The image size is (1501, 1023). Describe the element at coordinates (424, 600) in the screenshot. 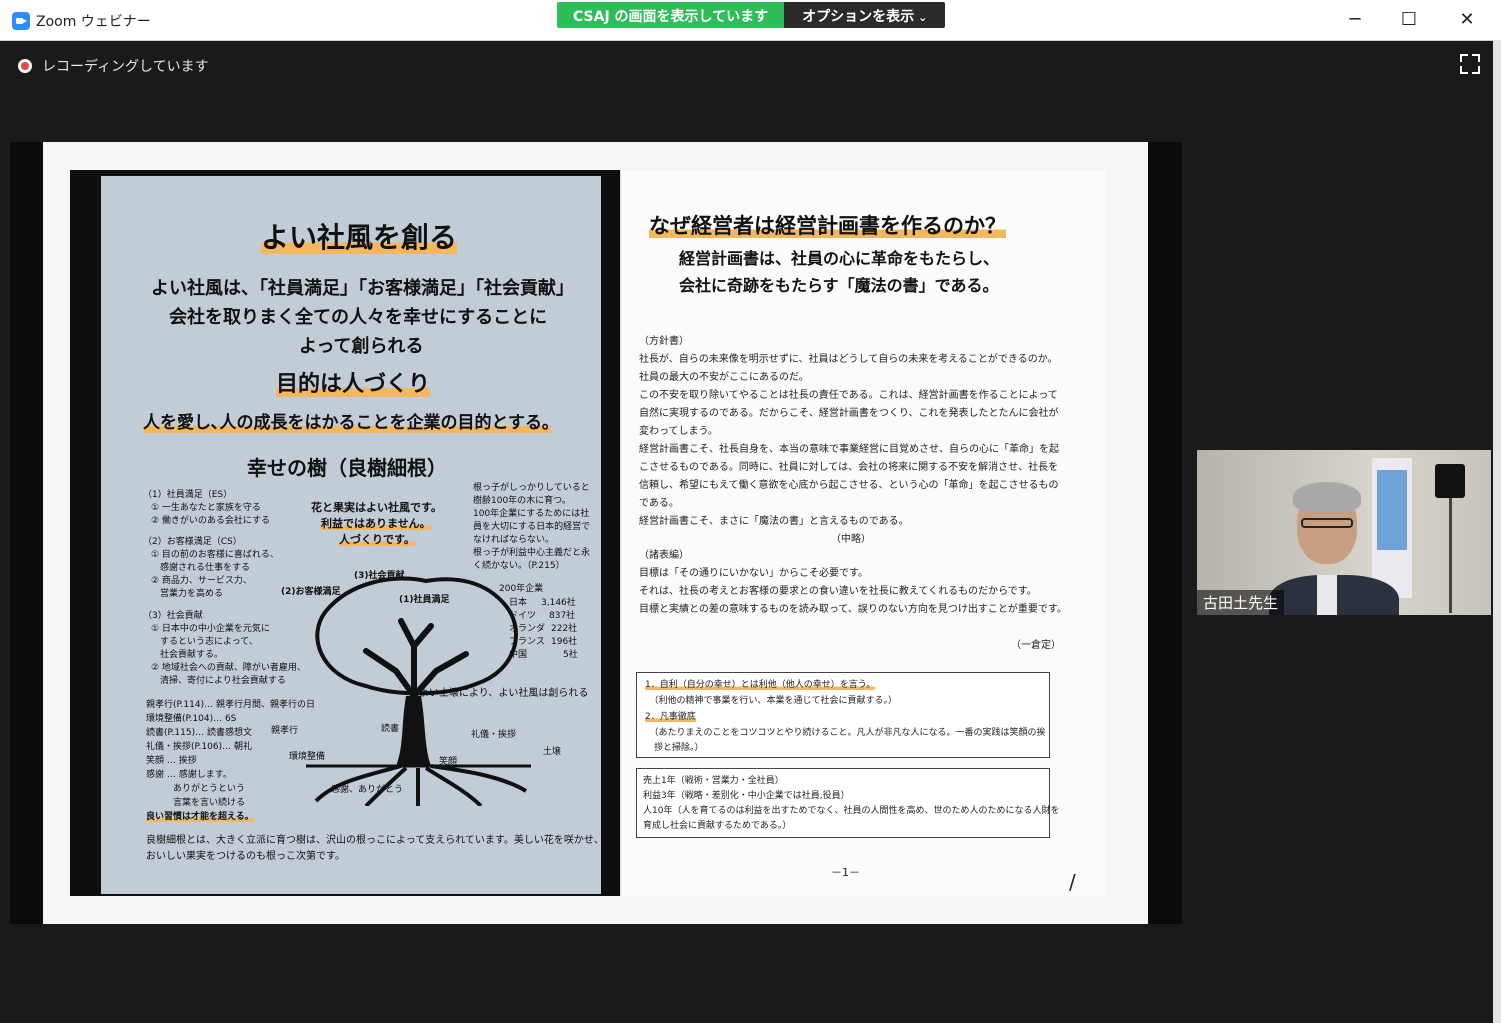

I see `tree-label-es: (1)社員満足` at that location.